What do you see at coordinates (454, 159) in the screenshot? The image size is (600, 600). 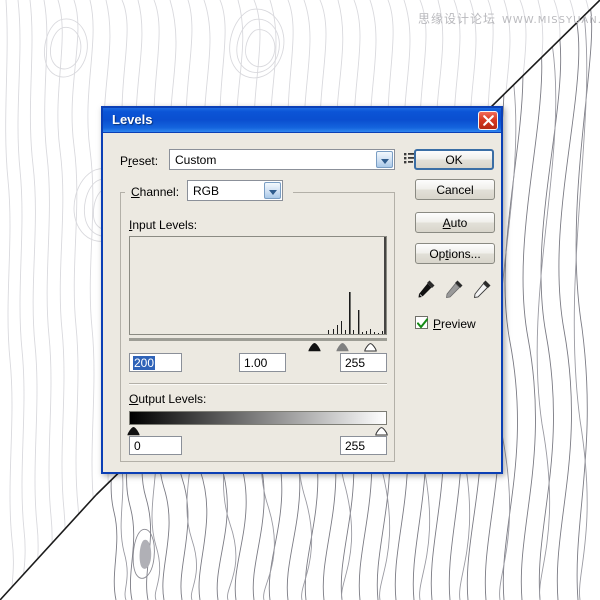 I see `ok-button: OK` at bounding box center [454, 159].